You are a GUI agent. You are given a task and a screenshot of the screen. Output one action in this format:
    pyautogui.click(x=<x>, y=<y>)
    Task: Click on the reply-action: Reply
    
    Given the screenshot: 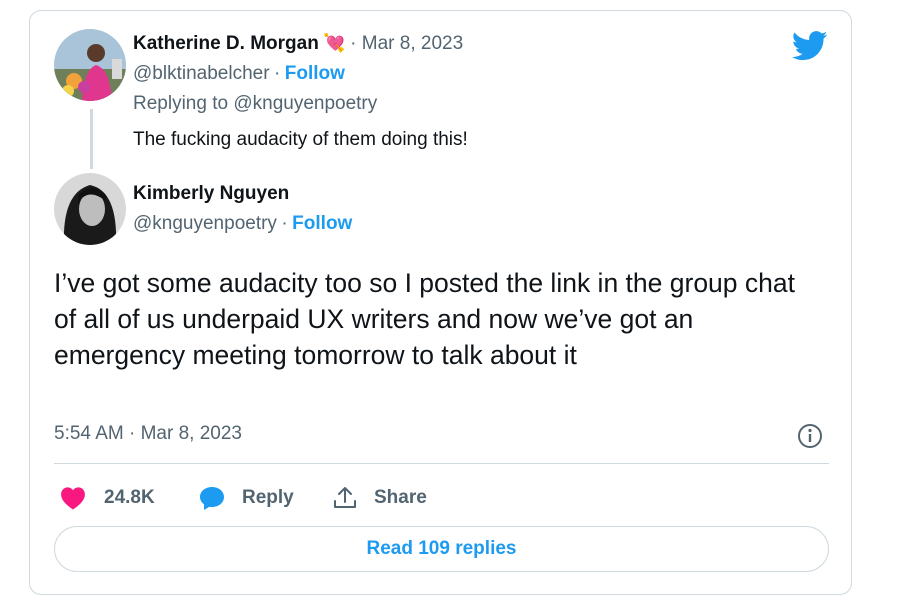 What is the action you would take?
    pyautogui.click(x=246, y=498)
    